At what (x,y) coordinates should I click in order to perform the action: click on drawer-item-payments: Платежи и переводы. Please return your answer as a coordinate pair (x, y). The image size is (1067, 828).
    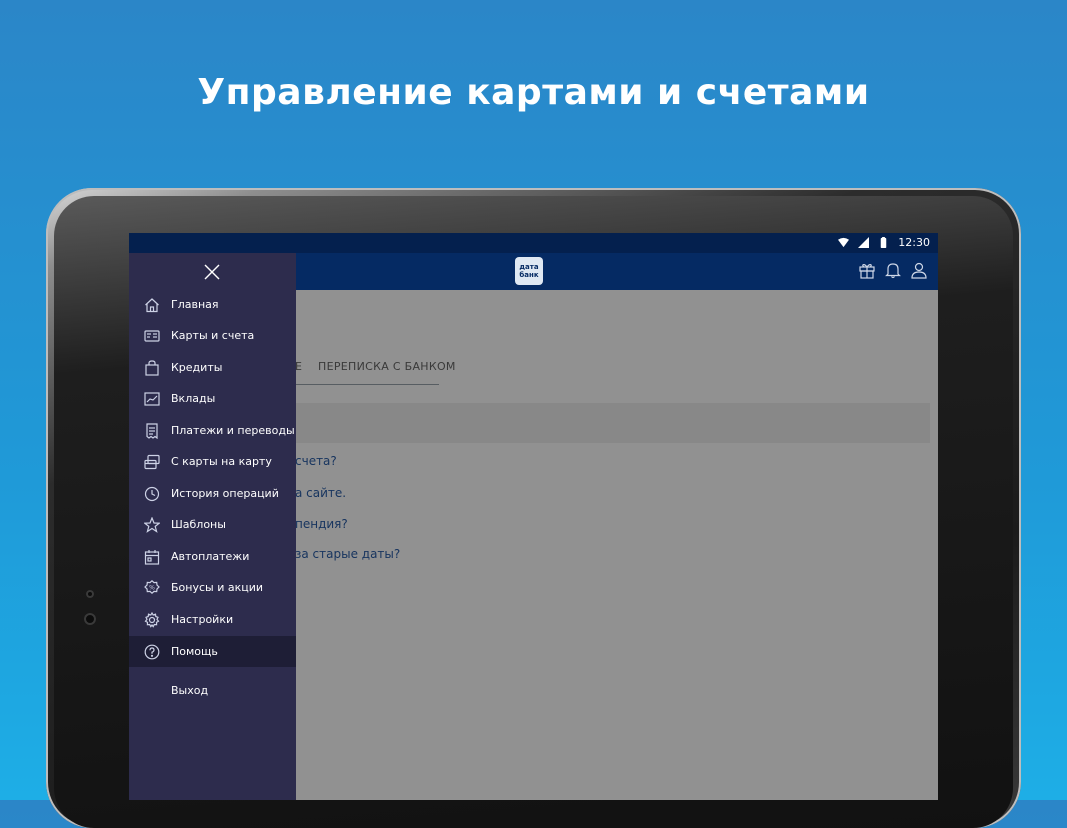
    Looking at the image, I should click on (212, 430).